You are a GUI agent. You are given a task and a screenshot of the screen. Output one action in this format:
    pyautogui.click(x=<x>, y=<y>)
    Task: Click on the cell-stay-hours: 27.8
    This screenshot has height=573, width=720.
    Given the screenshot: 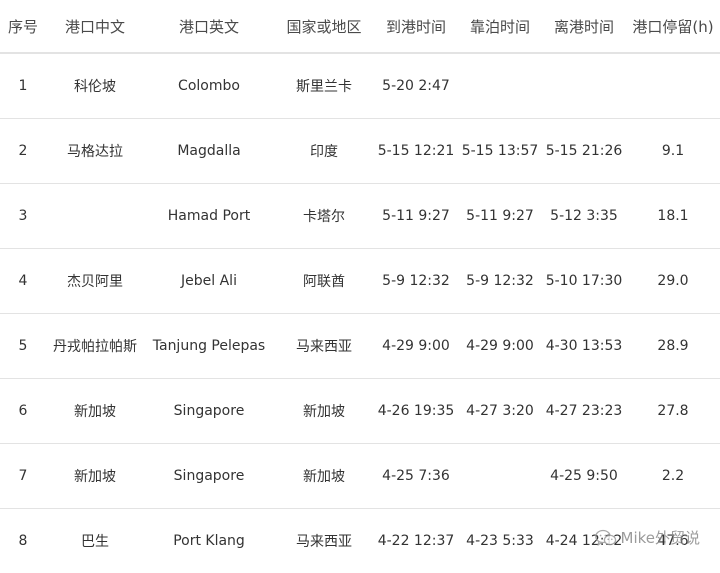 What is the action you would take?
    pyautogui.click(x=673, y=411)
    